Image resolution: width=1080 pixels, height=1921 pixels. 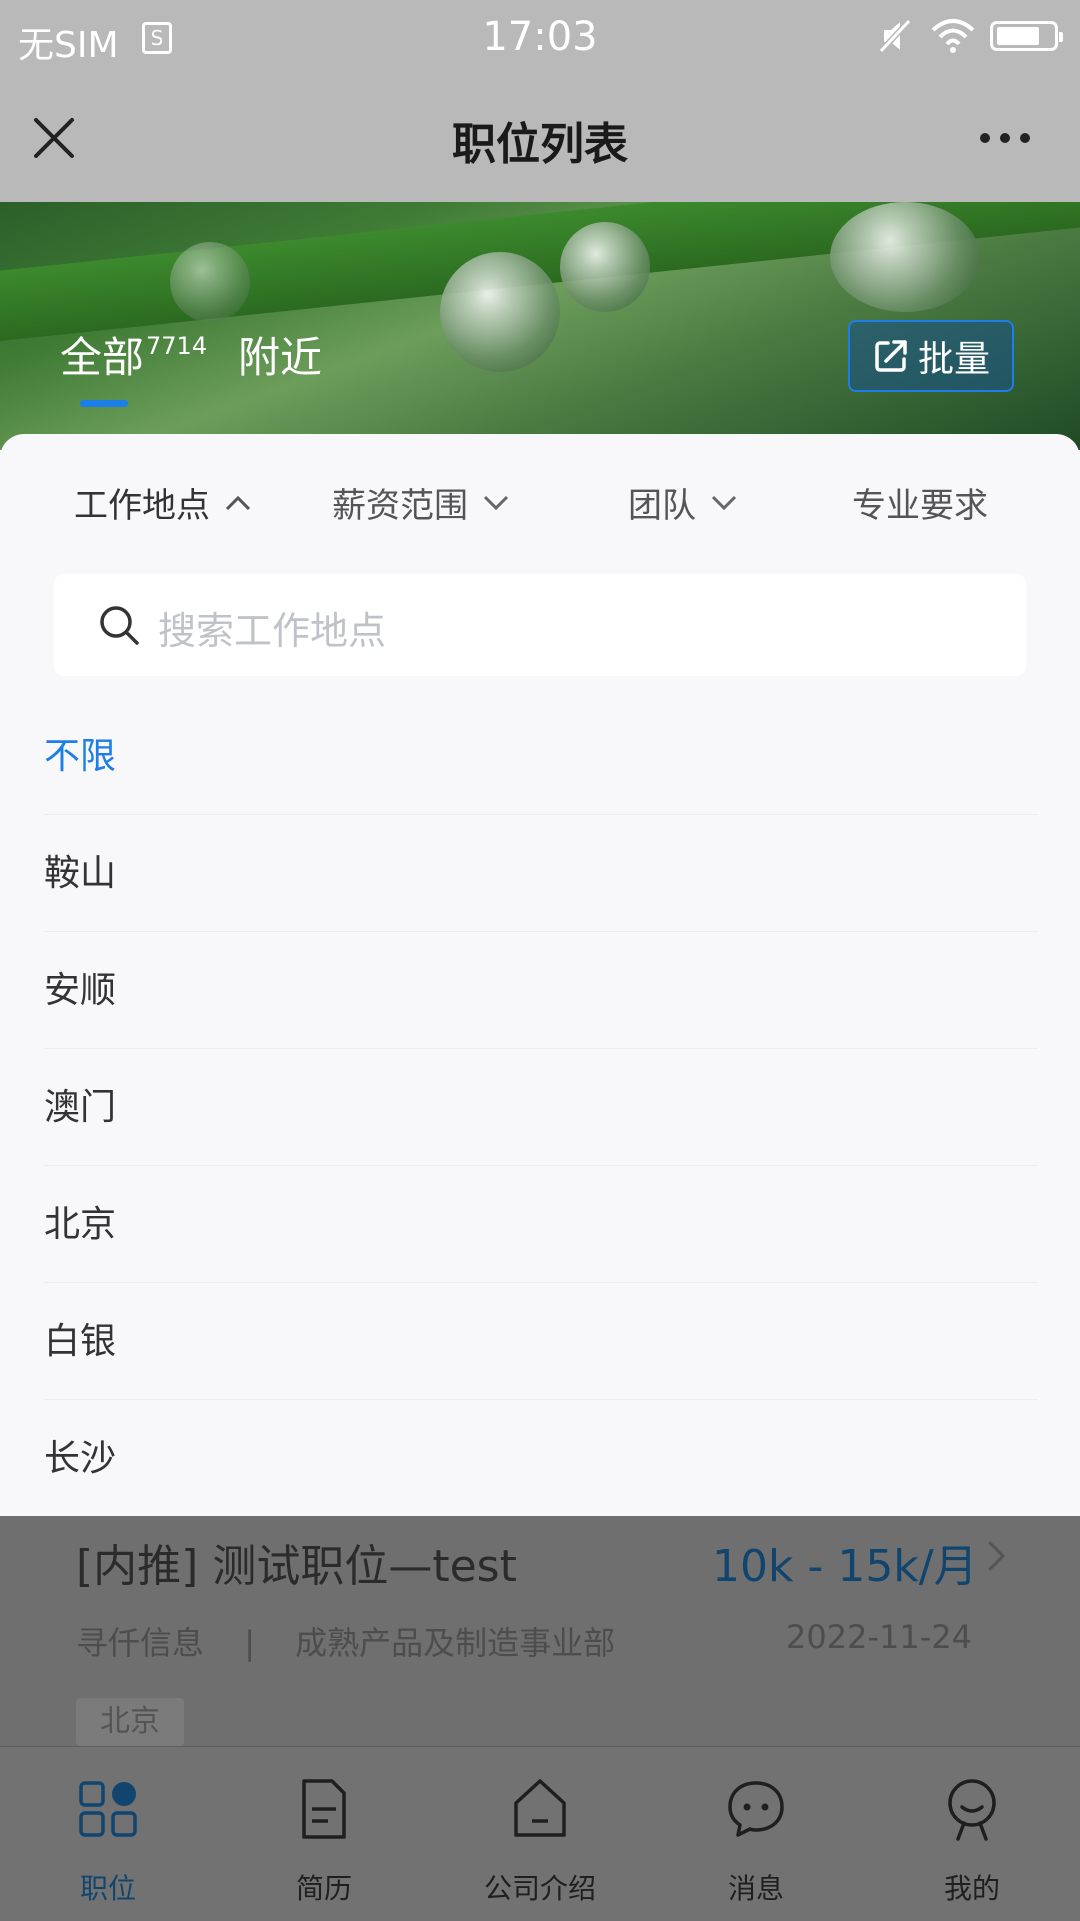 What do you see at coordinates (541, 756) in the screenshot?
I see `location-option: 不限` at bounding box center [541, 756].